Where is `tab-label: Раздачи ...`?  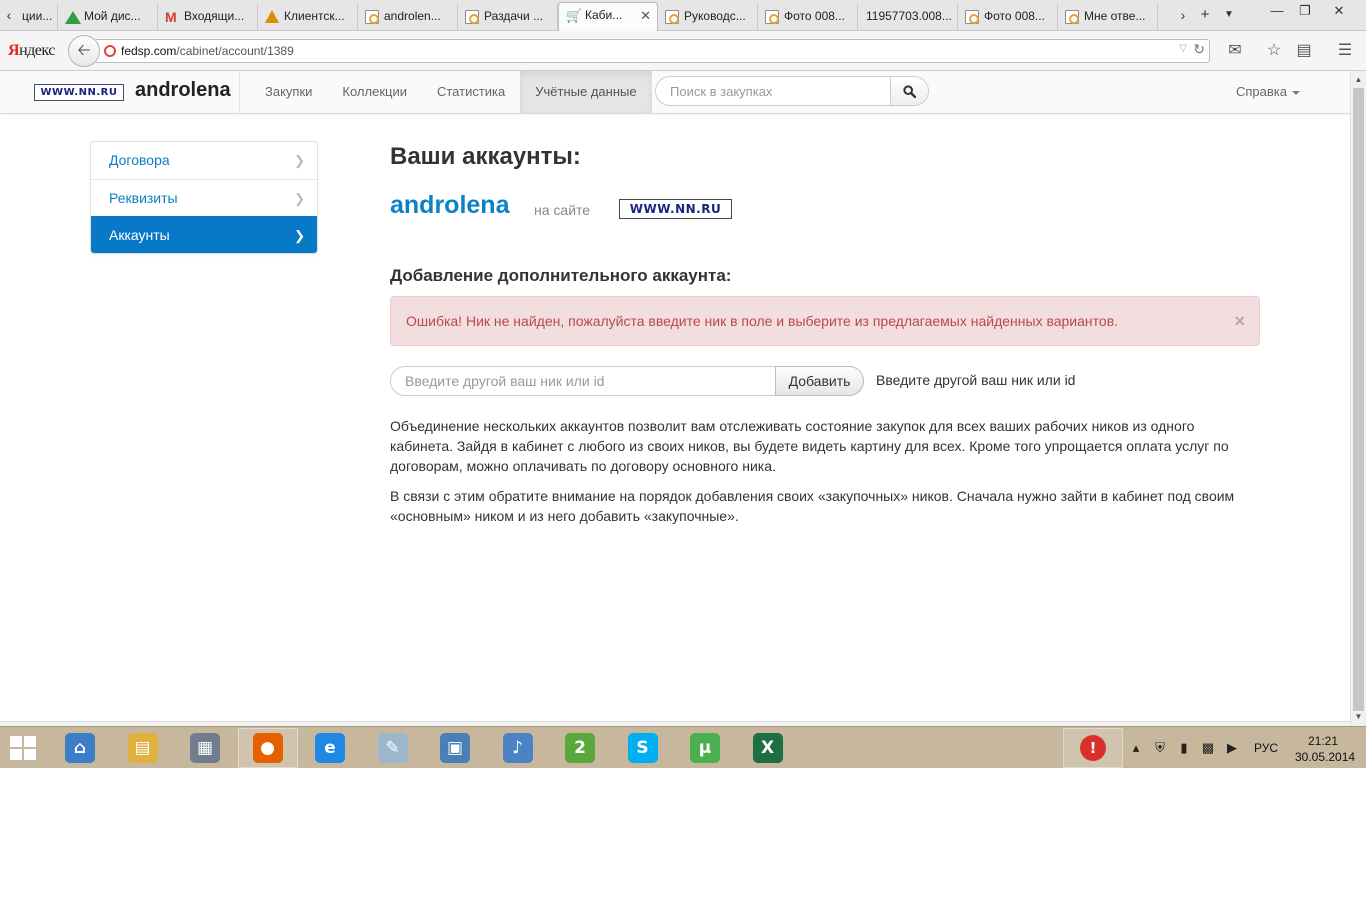
tab-label: Раздачи ... is located at coordinates (514, 16).